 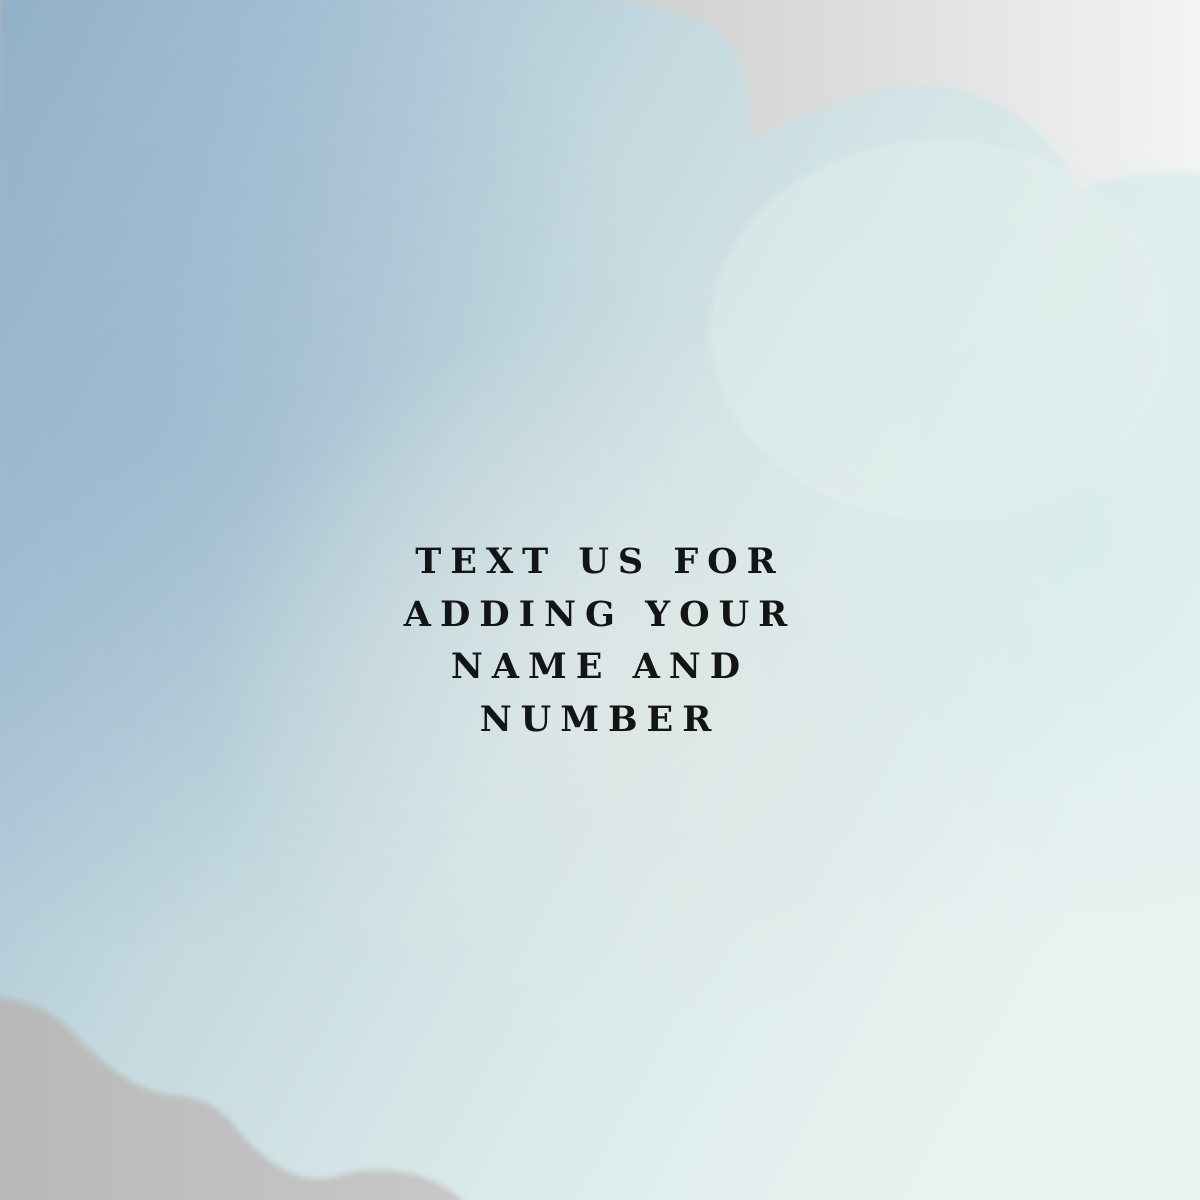 What do you see at coordinates (600, 666) in the screenshot?
I see `message-line: NAME AND` at bounding box center [600, 666].